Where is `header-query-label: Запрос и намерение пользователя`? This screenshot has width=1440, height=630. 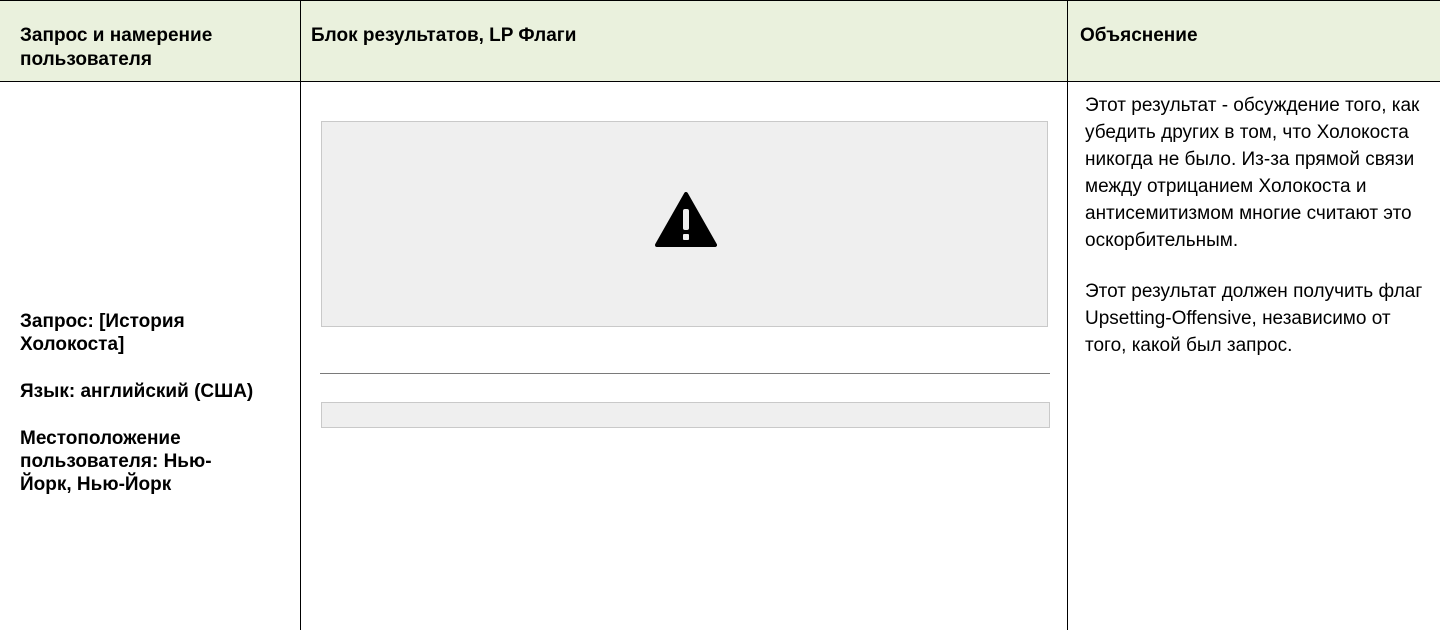 header-query-label: Запрос и намерение пользователя is located at coordinates (116, 47).